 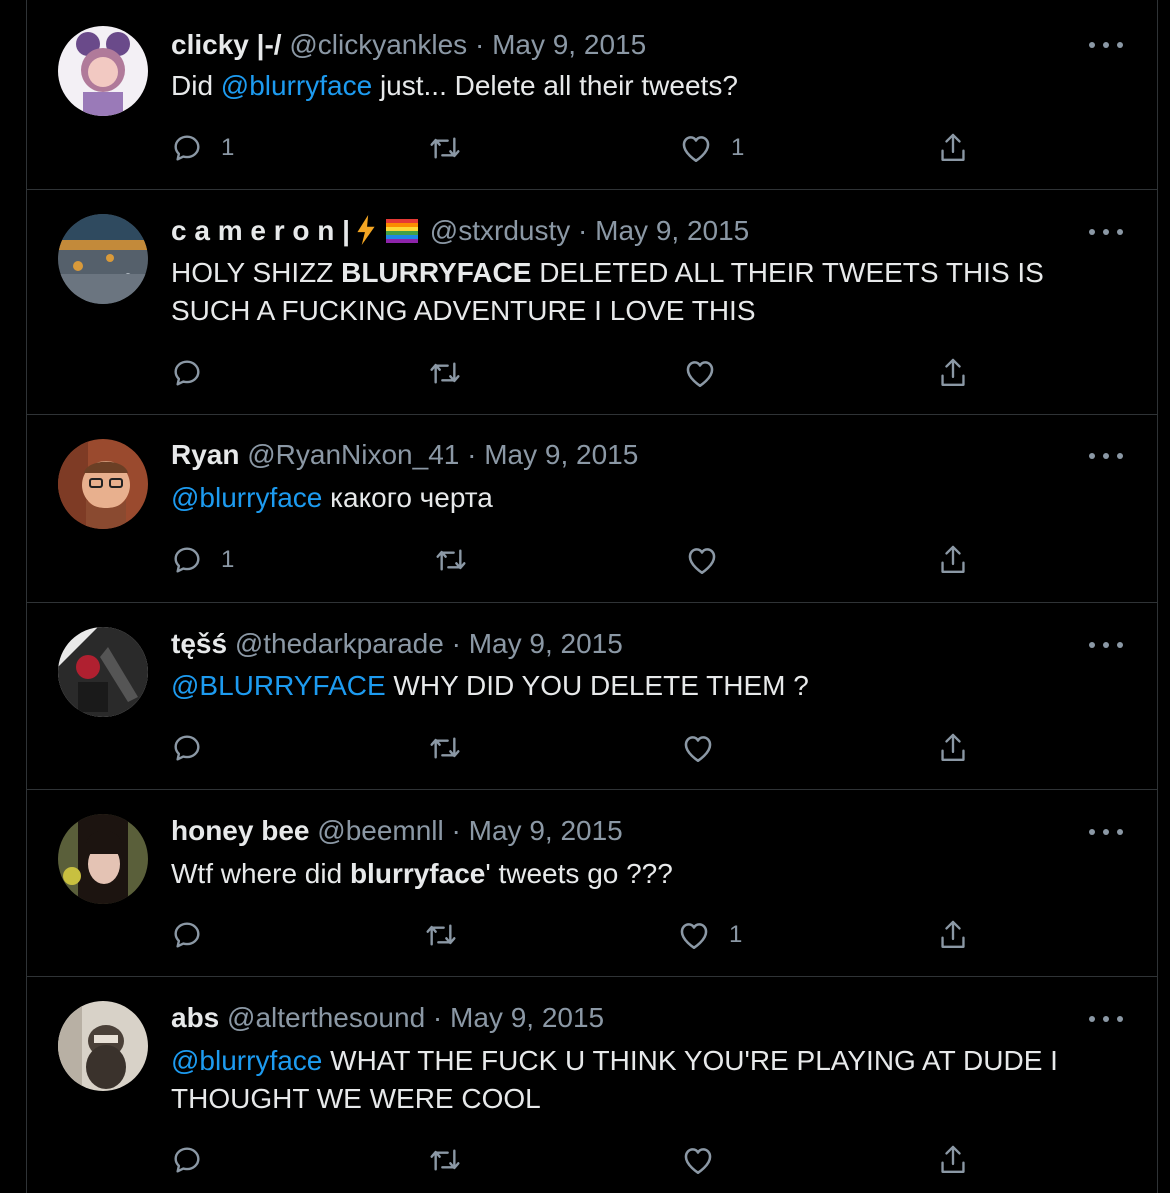 What do you see at coordinates (380, 830) in the screenshot?
I see `user-handle: @beemnll` at bounding box center [380, 830].